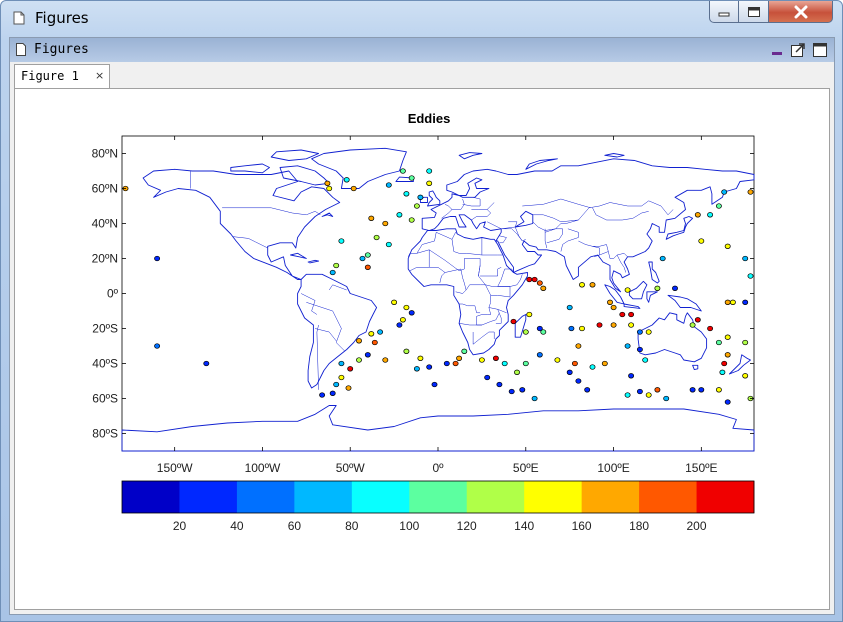  What do you see at coordinates (639, 526) in the screenshot?
I see `colorbar-tick-label: 180` at bounding box center [639, 526].